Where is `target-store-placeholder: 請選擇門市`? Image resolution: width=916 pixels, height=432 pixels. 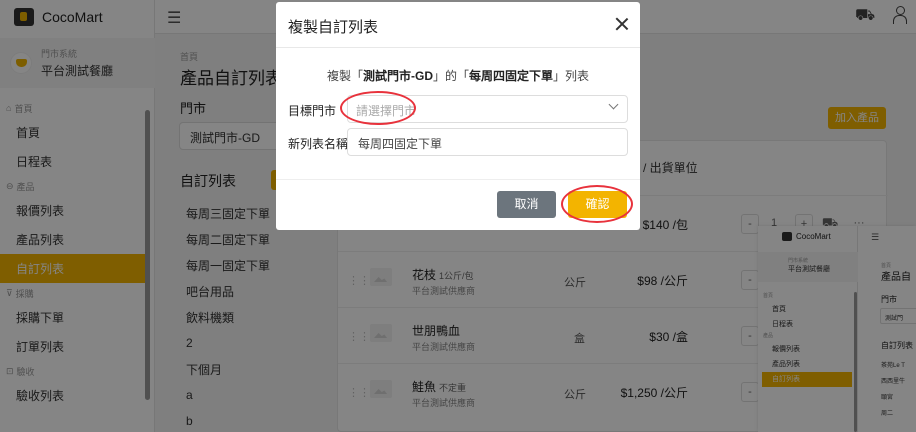 target-store-placeholder: 請選擇門市 is located at coordinates (386, 111).